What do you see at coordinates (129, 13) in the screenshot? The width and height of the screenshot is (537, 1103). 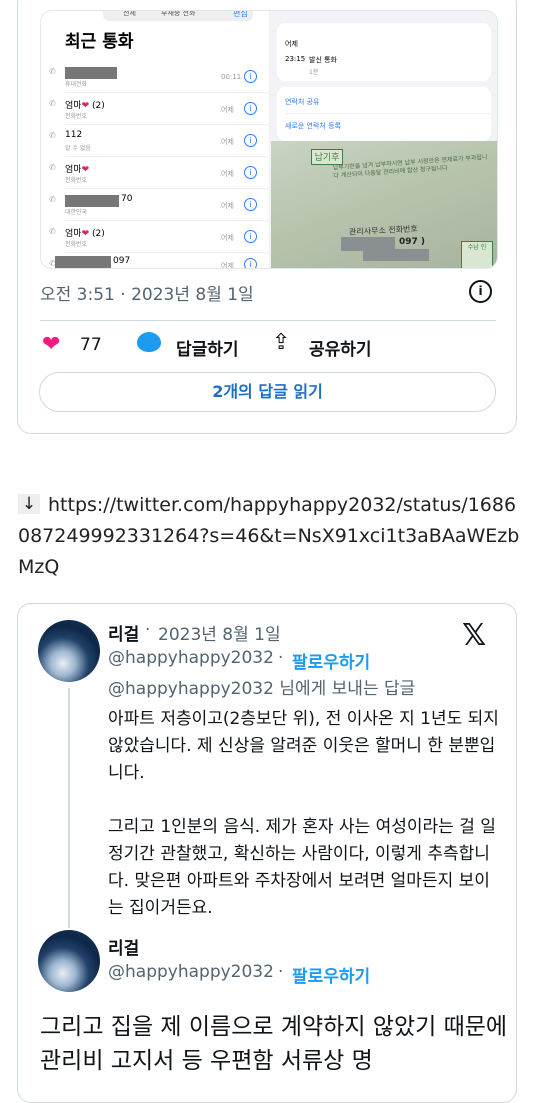 I see `tab-all: 전체` at bounding box center [129, 13].